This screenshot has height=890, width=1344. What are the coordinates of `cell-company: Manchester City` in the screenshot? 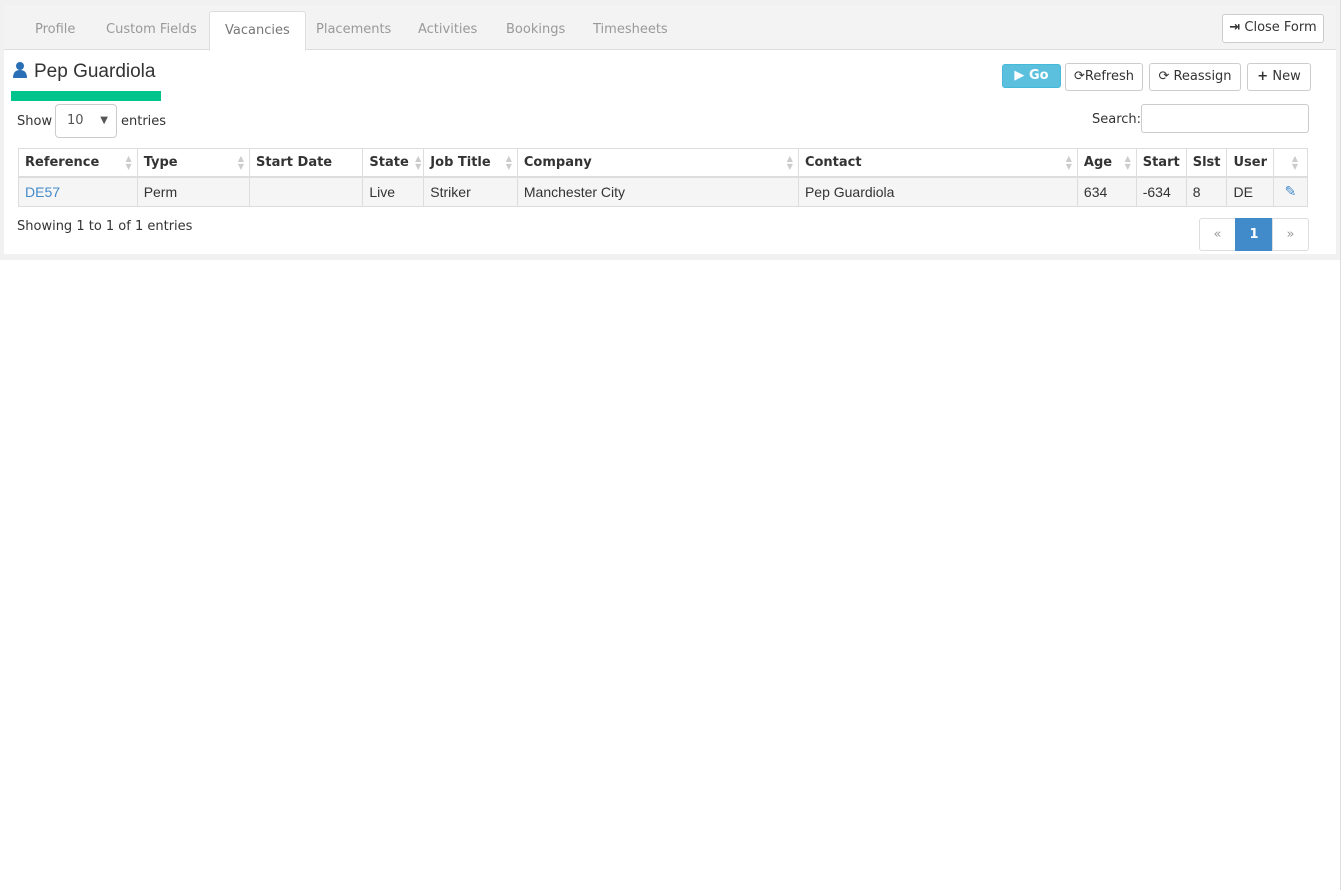 It's located at (657, 191).